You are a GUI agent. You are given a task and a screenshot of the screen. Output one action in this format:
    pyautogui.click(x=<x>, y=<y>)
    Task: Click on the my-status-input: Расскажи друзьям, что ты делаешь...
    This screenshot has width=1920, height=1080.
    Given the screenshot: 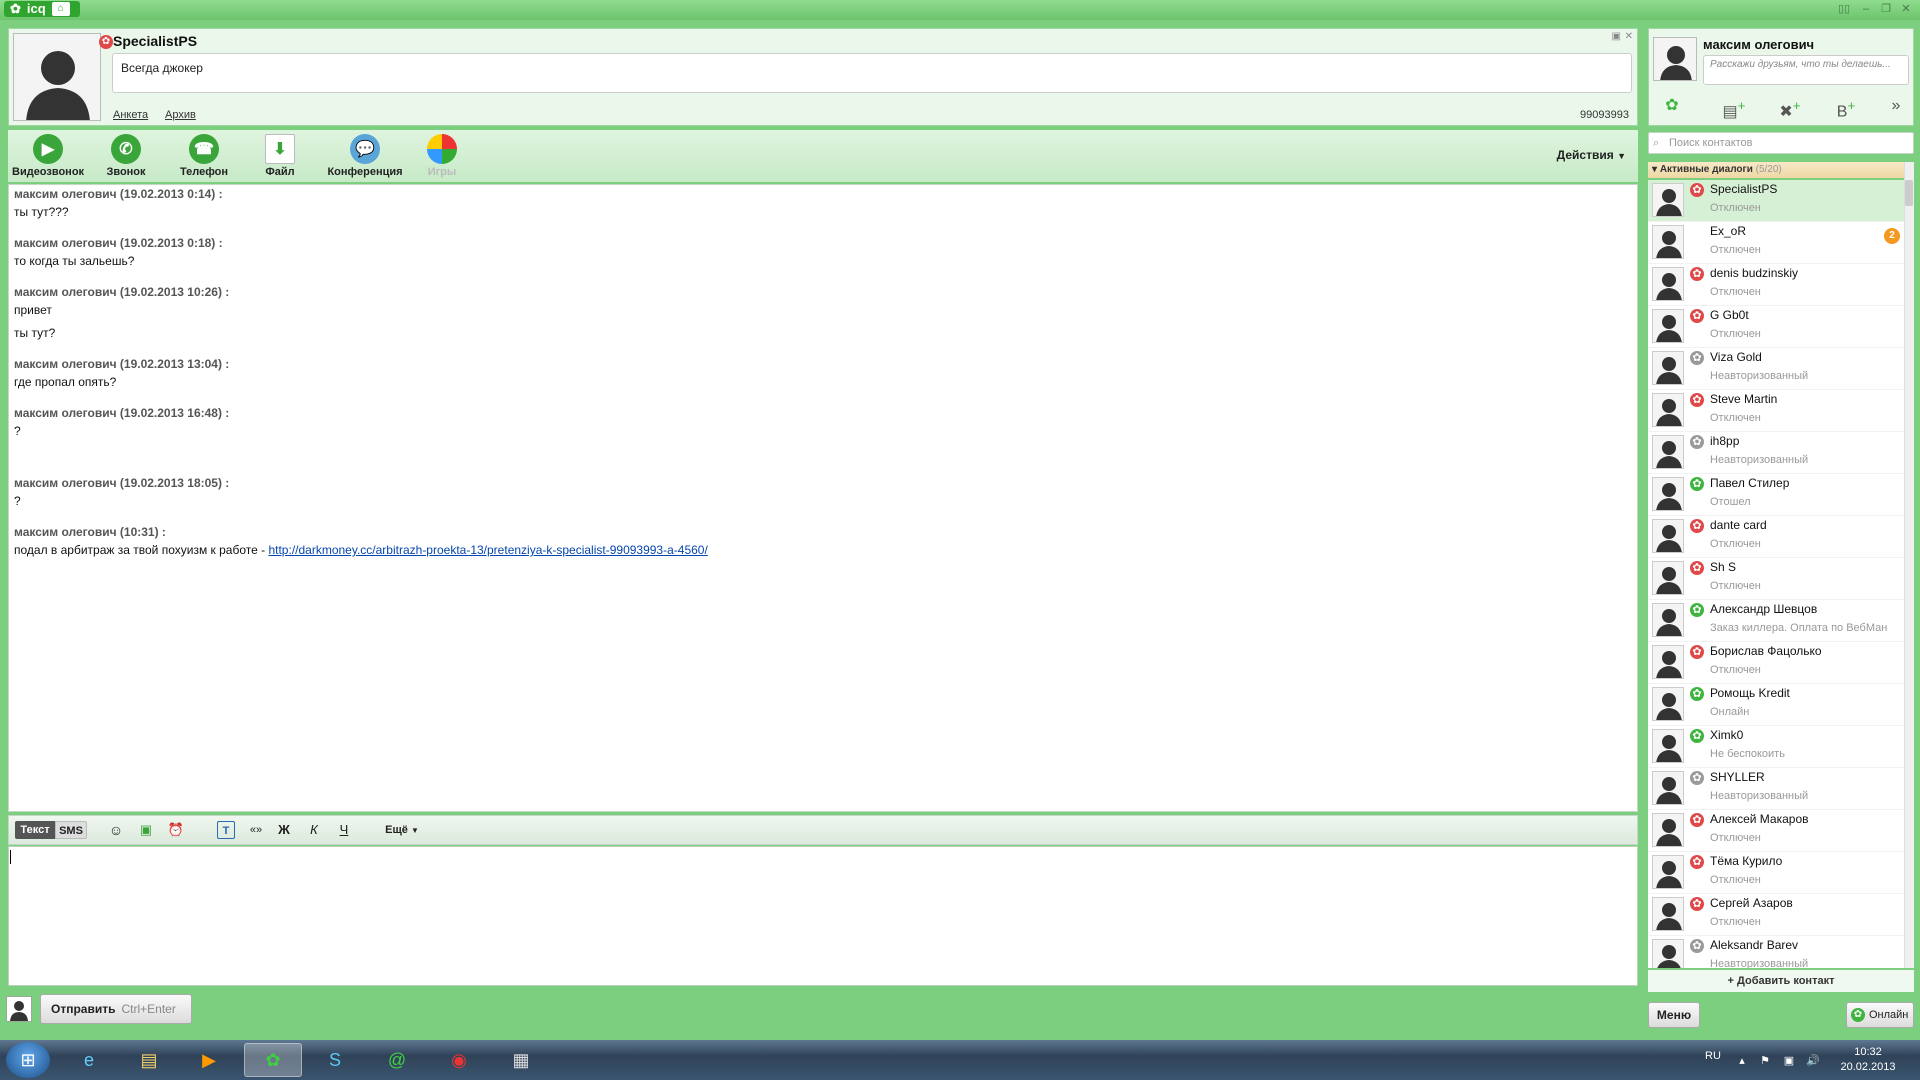 What is the action you would take?
    pyautogui.click(x=1806, y=70)
    